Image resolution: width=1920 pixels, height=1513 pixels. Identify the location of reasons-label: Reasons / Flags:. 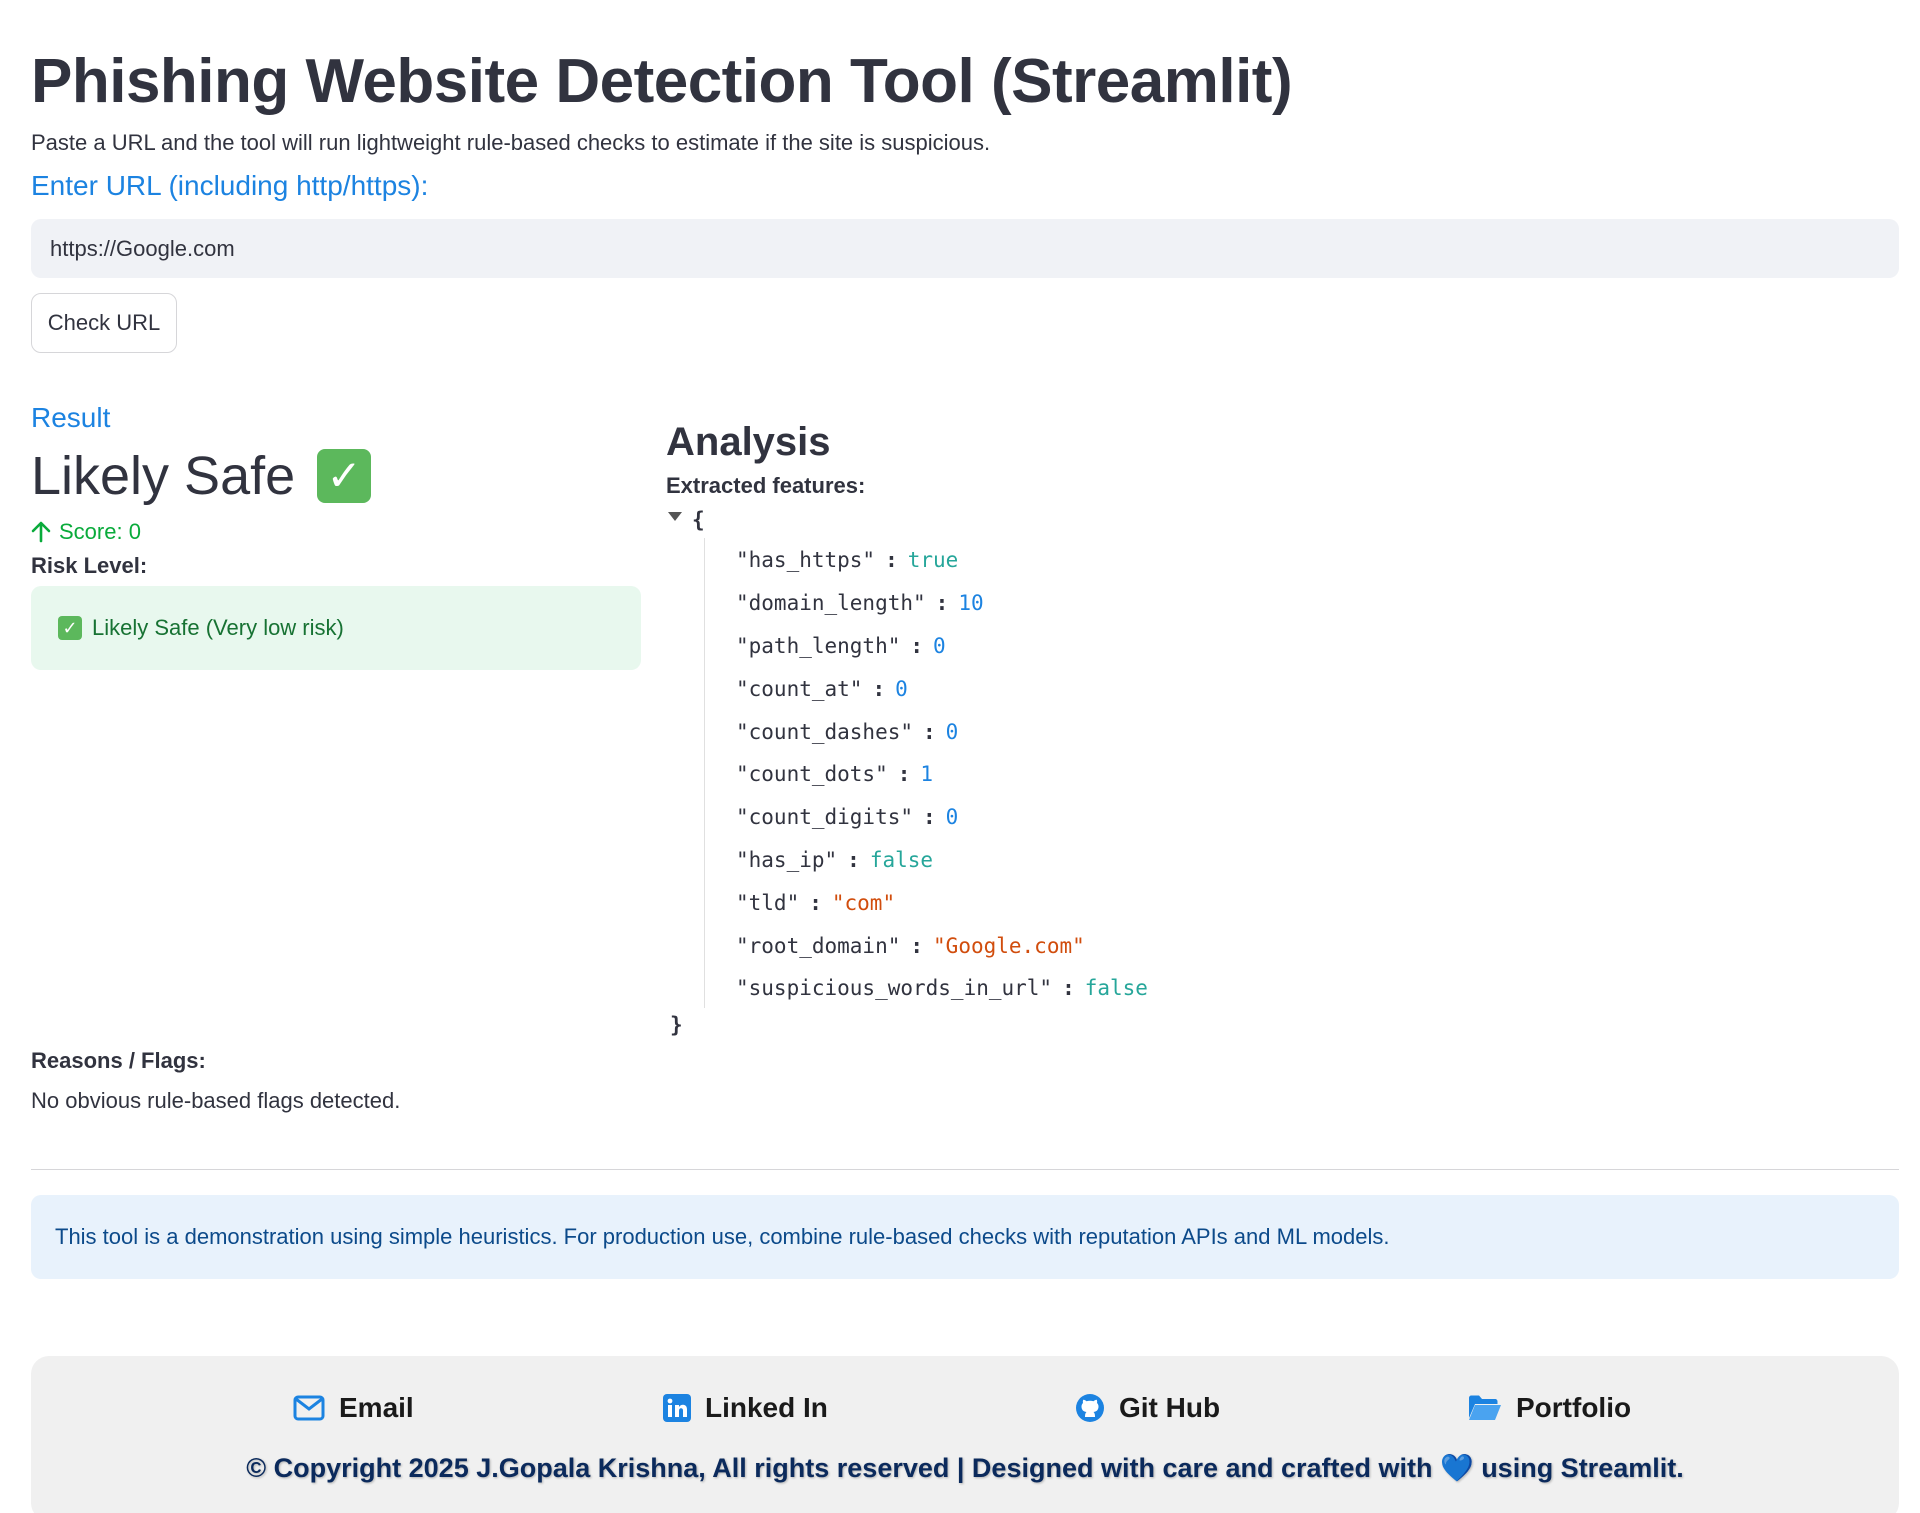
(118, 1060).